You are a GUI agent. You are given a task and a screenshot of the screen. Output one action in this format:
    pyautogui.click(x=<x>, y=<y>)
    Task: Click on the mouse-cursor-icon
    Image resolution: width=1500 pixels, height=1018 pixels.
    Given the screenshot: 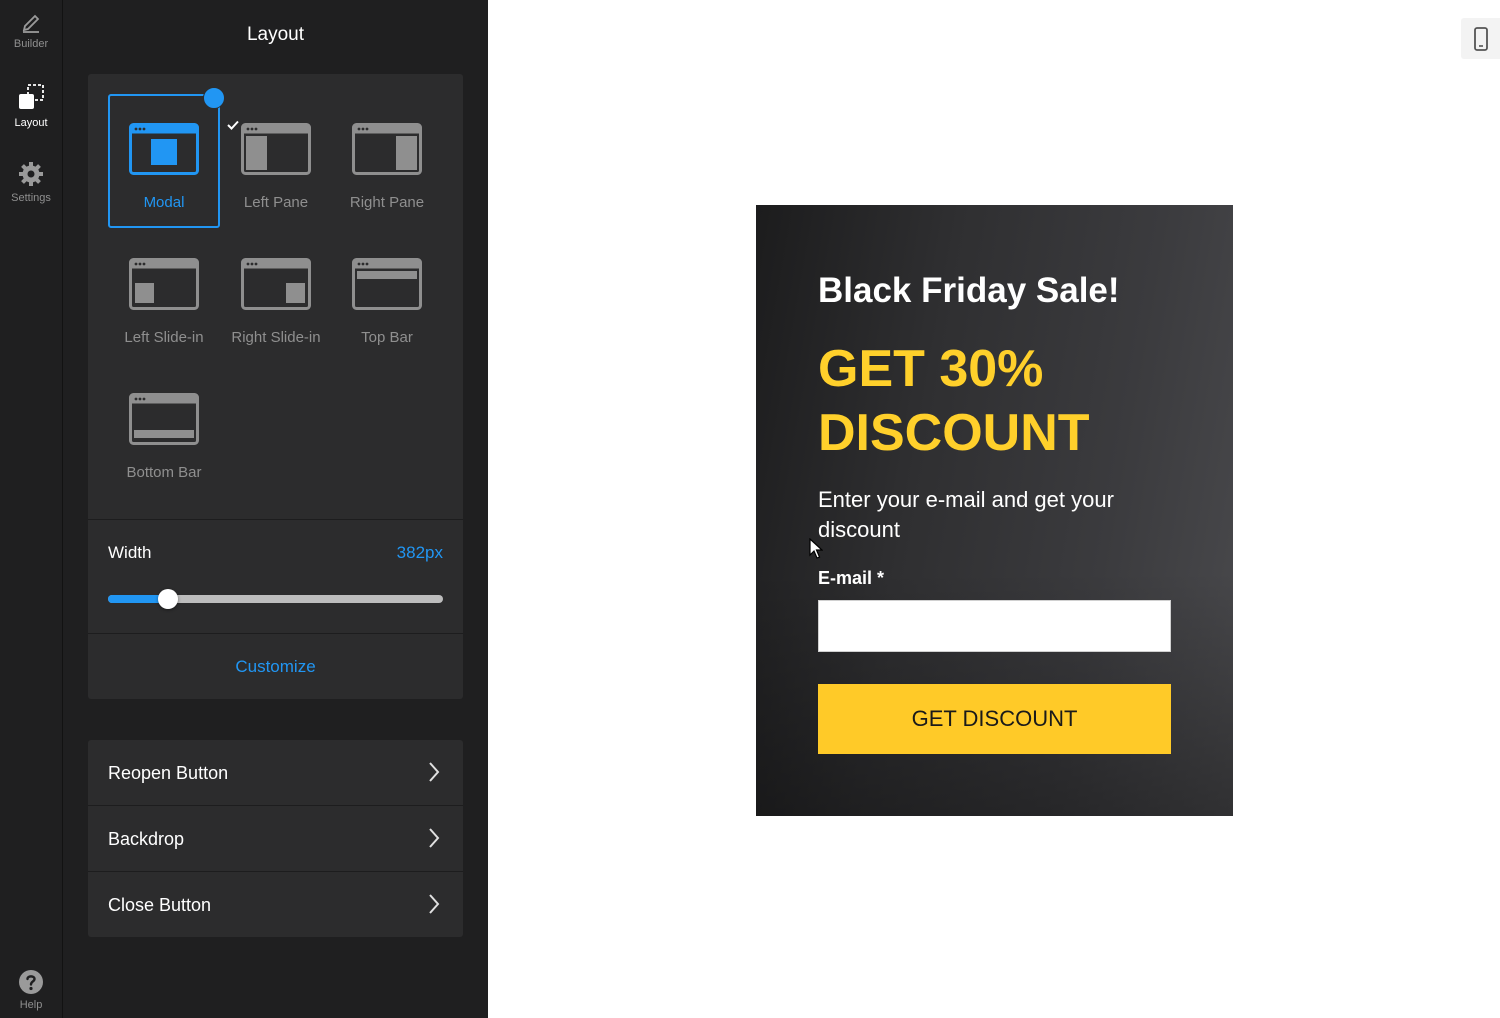 What is the action you would take?
    pyautogui.click(x=816, y=548)
    